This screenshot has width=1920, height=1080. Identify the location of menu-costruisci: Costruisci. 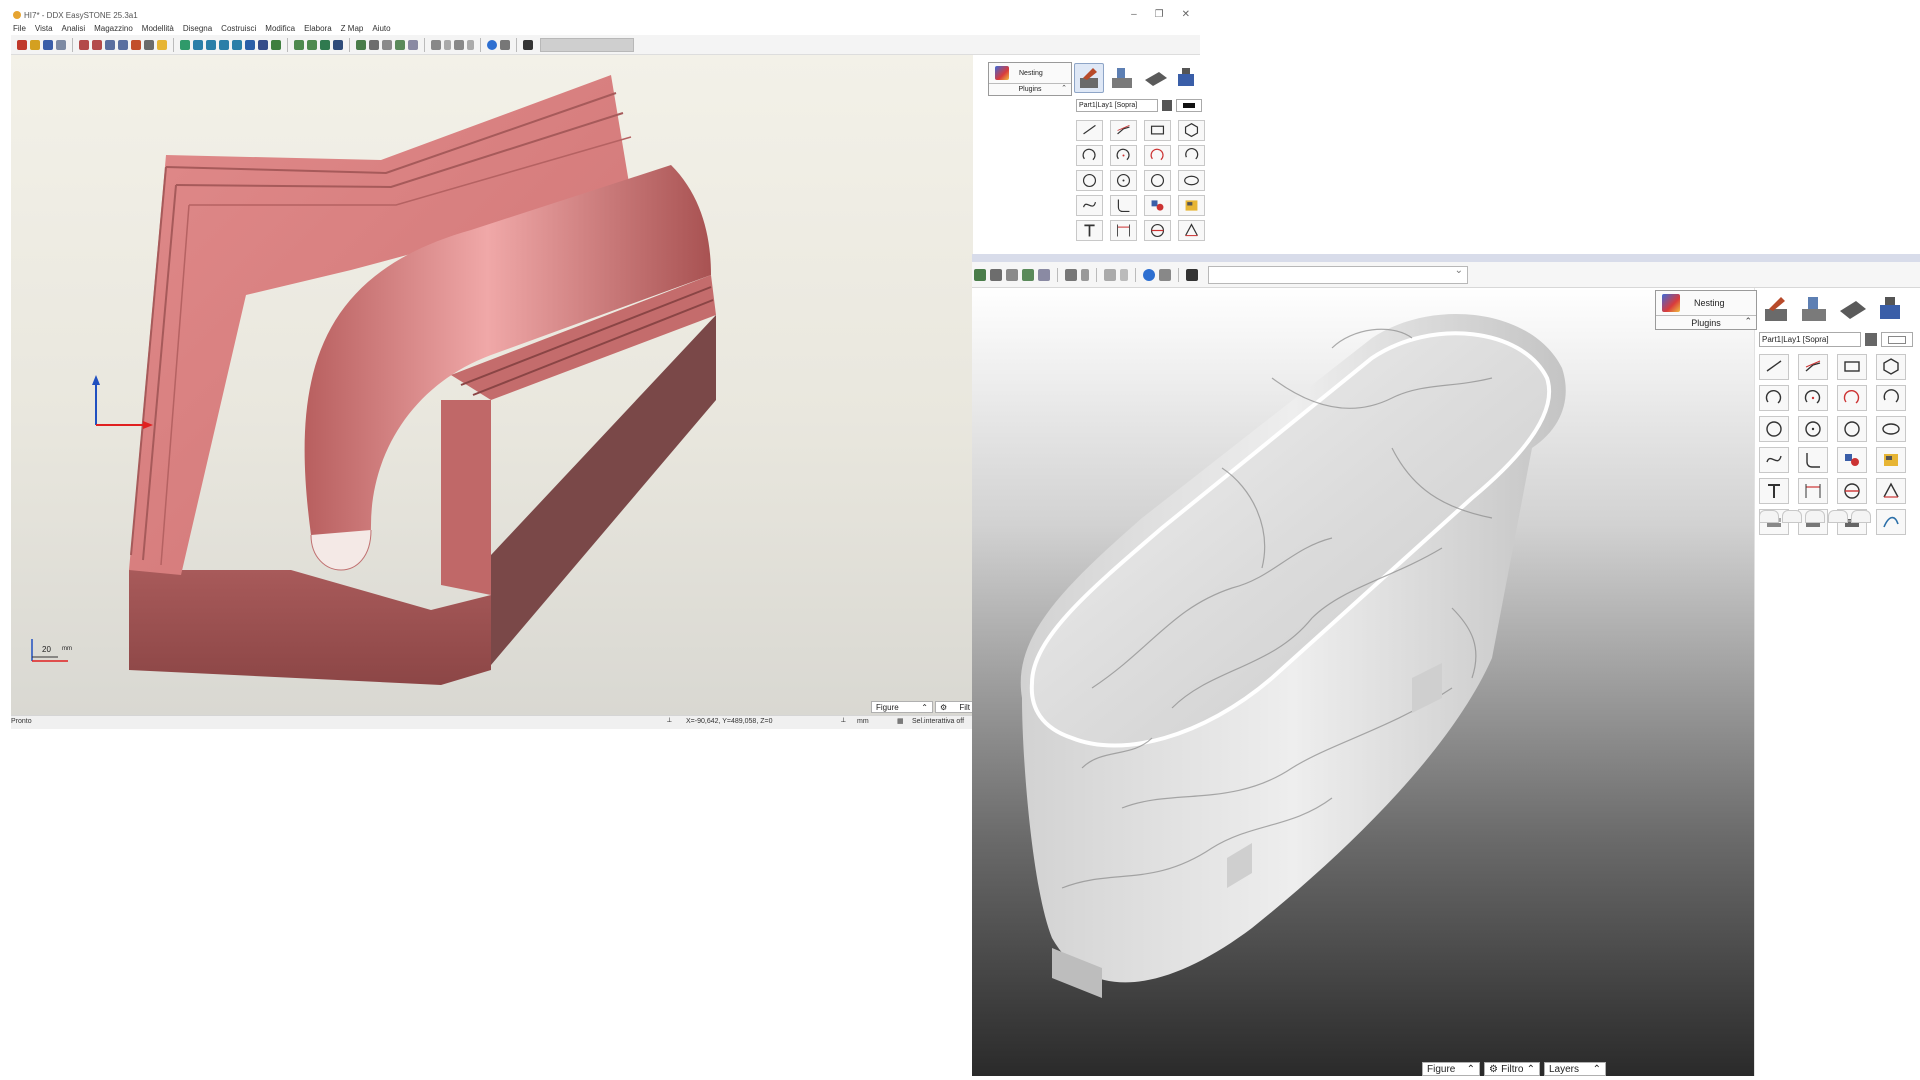
(238, 28).